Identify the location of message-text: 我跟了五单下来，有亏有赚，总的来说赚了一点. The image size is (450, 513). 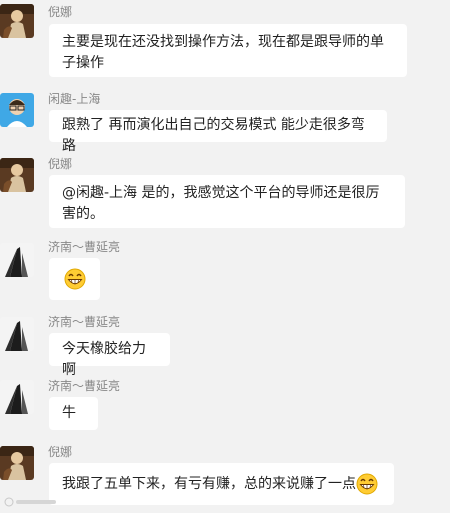
(209, 484).